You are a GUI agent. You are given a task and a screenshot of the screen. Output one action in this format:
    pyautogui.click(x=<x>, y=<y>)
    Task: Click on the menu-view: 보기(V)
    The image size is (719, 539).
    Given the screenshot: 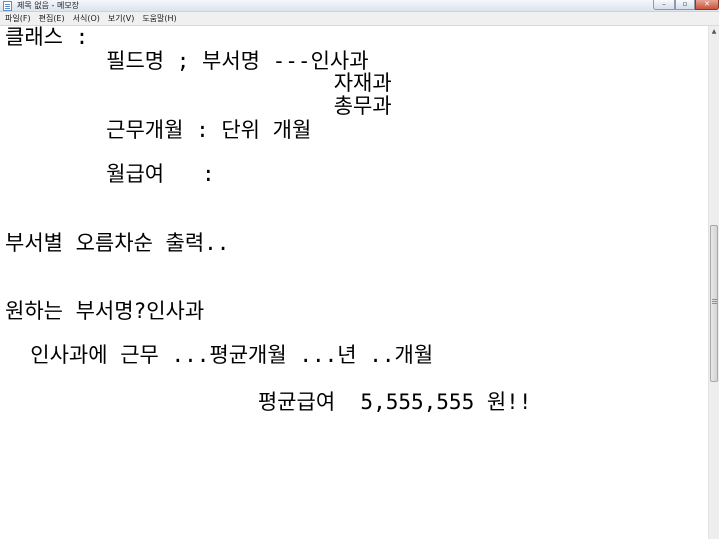 What is the action you would take?
    pyautogui.click(x=121, y=19)
    